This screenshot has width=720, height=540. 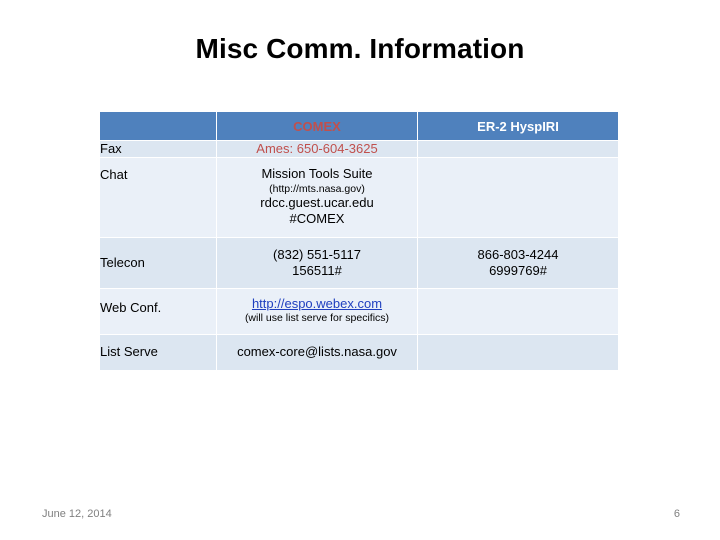 I want to click on row-label-fax: Fax, so click(x=158, y=149).